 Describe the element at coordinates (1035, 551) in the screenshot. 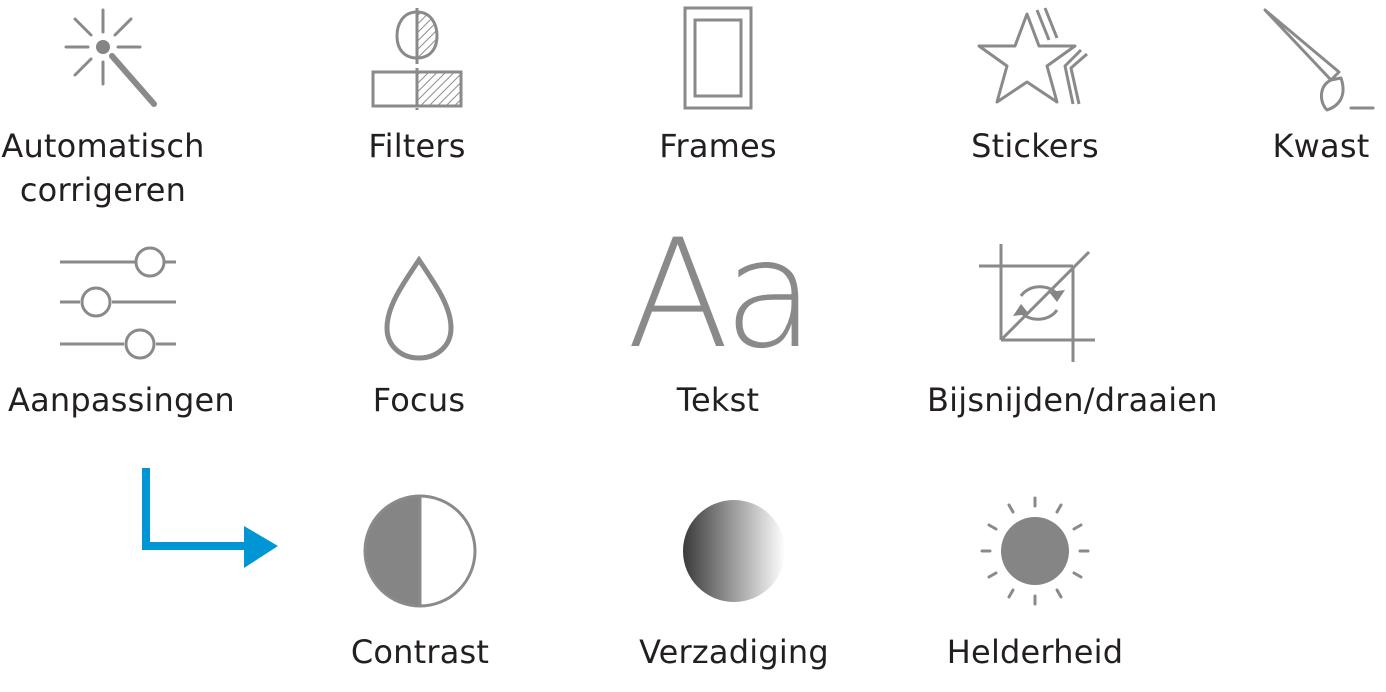

I see `brightness-icon` at that location.